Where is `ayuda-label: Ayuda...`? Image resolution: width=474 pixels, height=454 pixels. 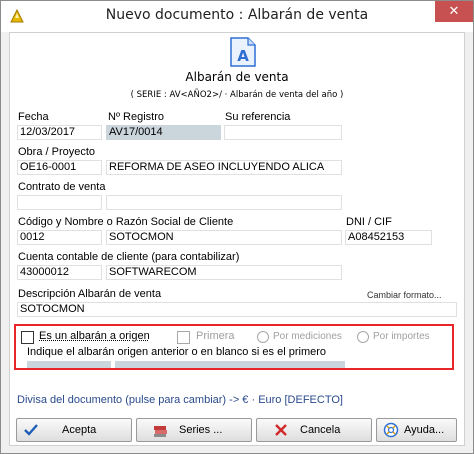 ayuda-label: Ayuda... is located at coordinates (424, 430).